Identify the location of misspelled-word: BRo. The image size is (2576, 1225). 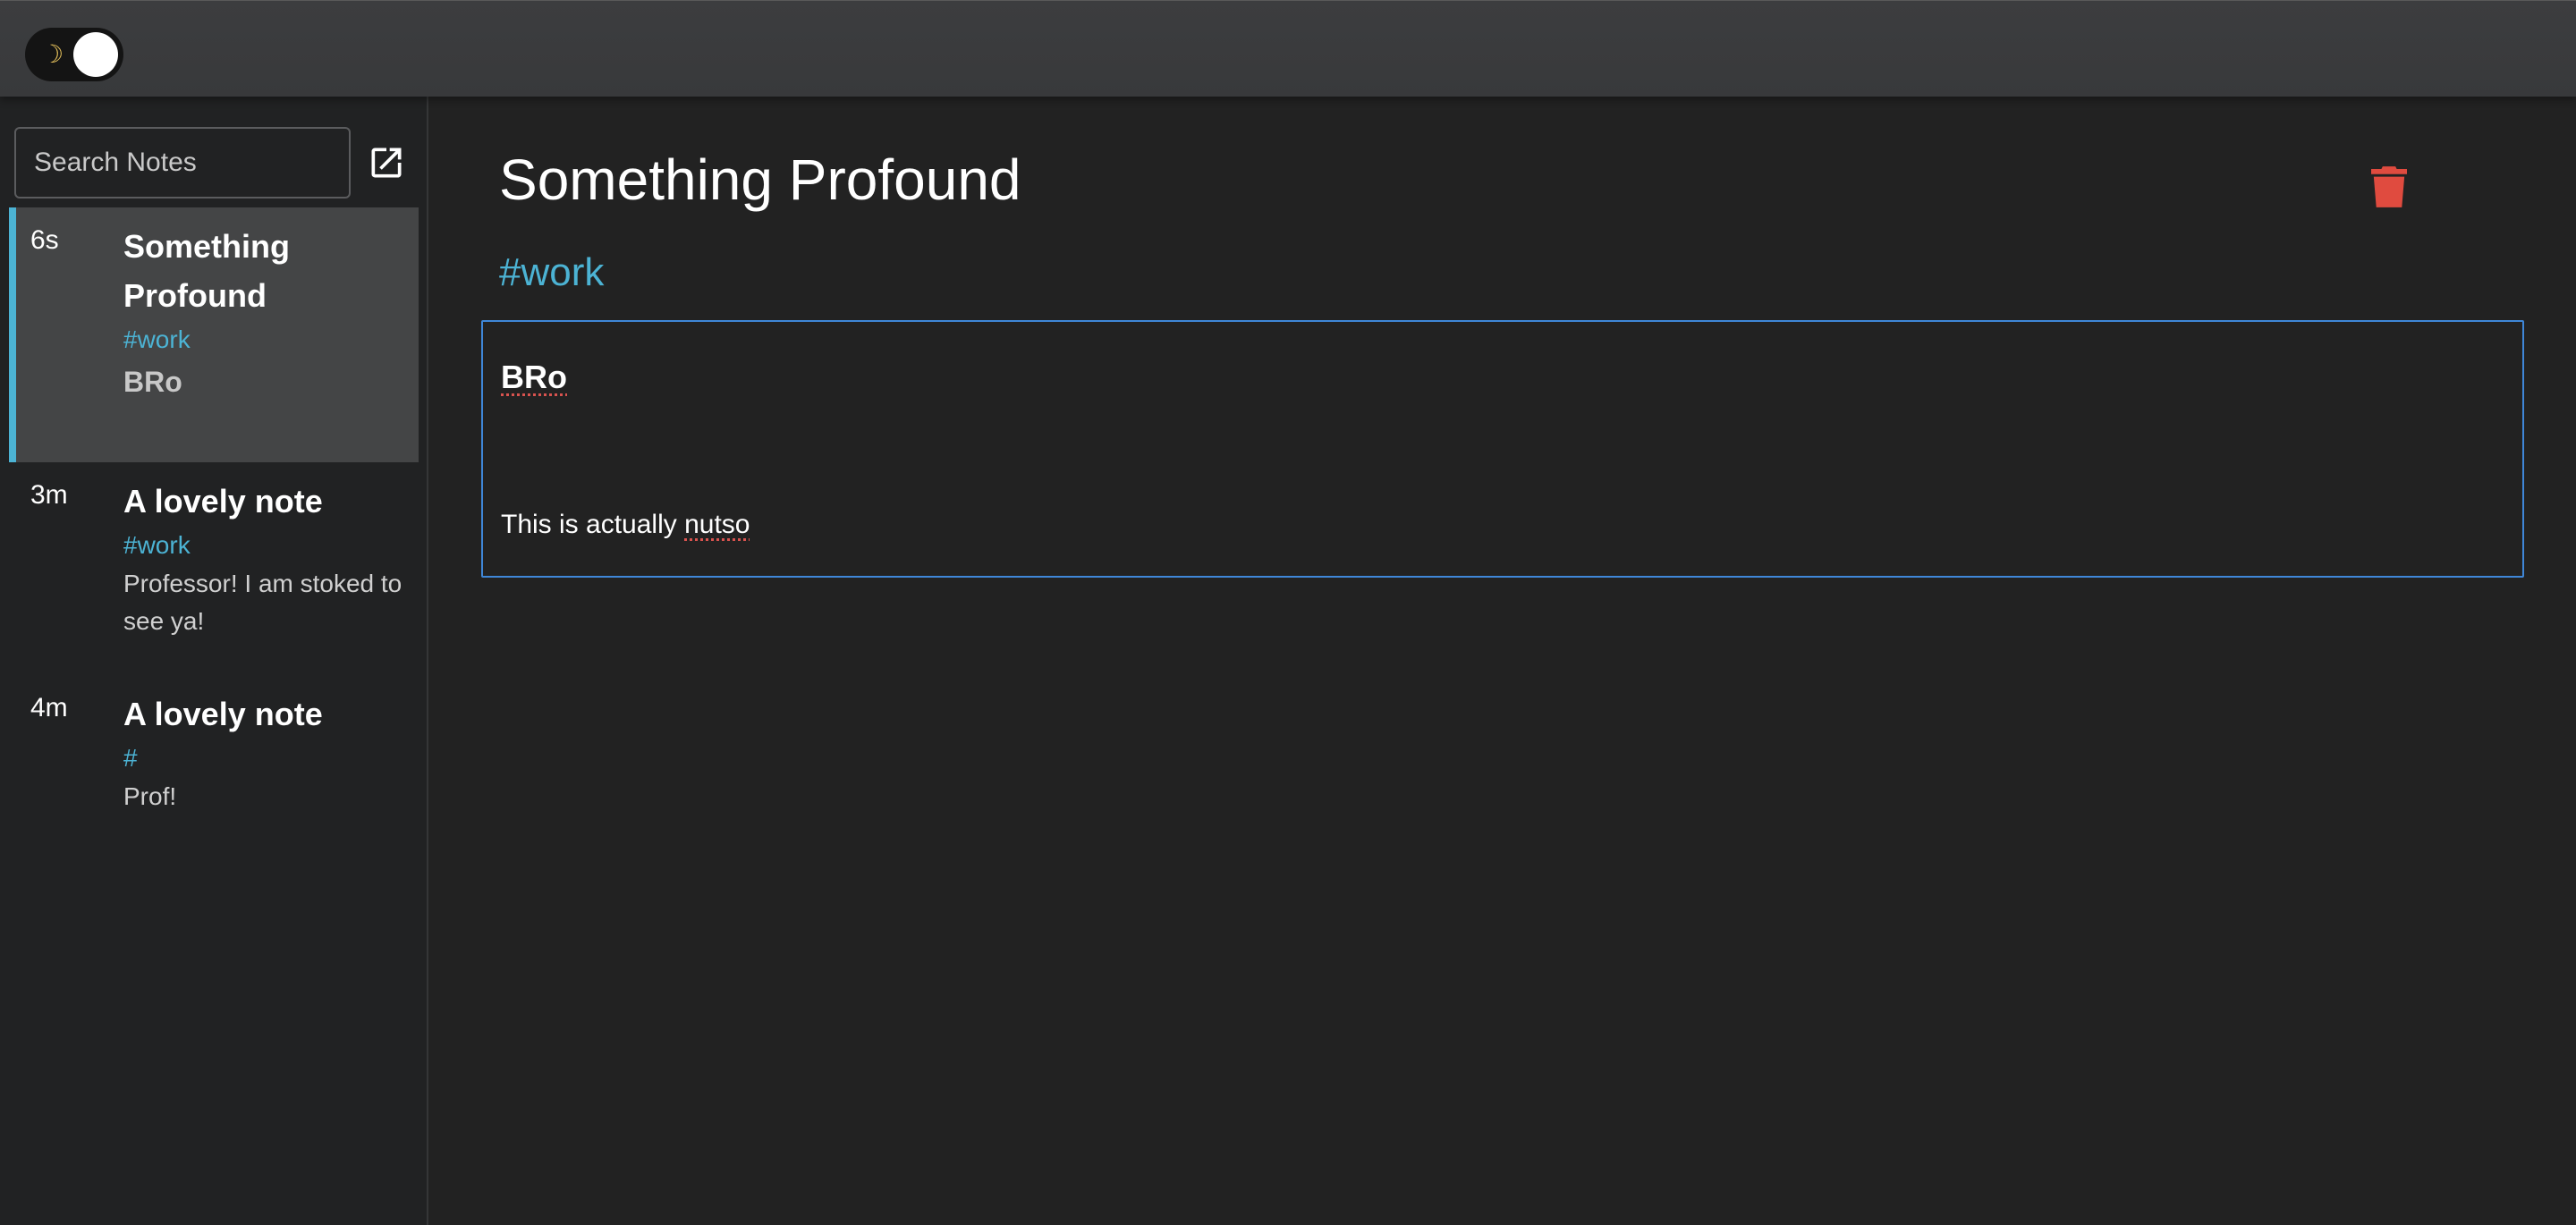
(534, 377).